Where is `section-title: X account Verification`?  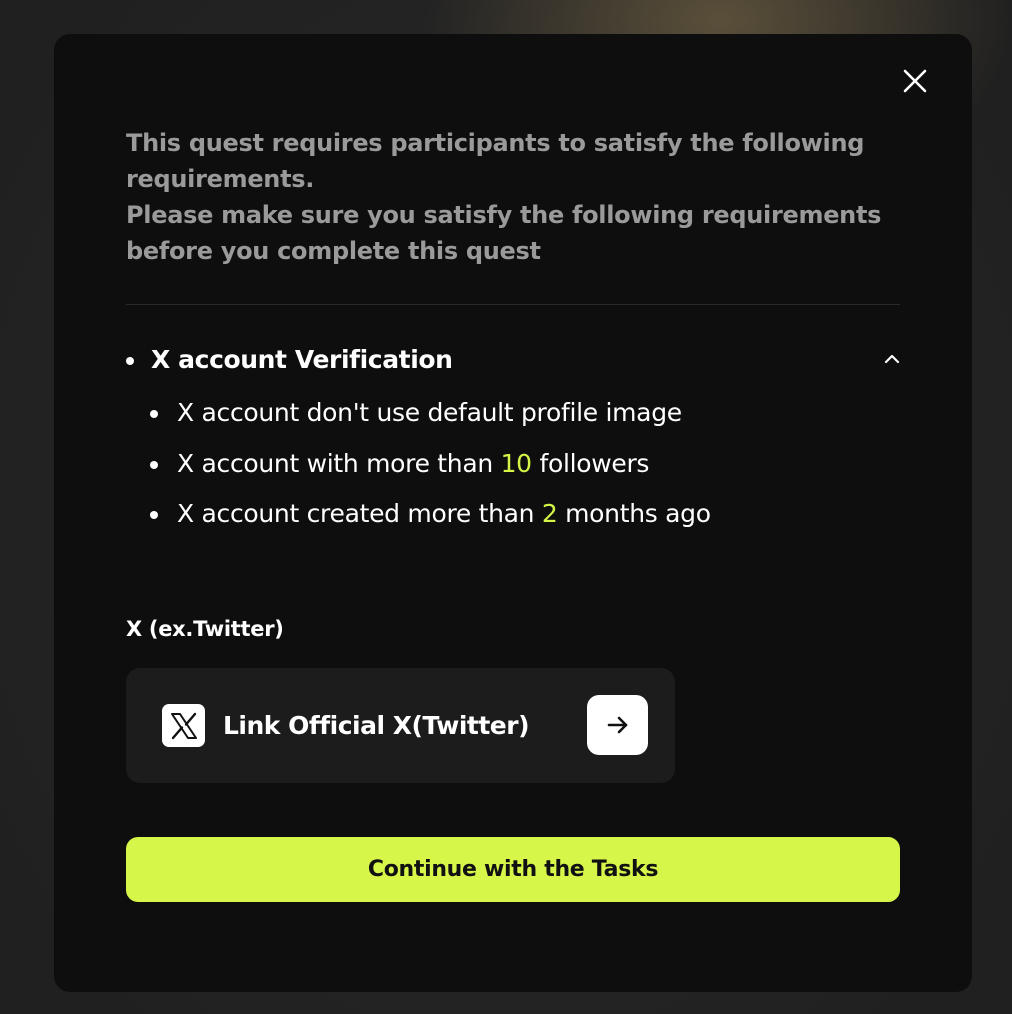
section-title: X account Verification is located at coordinates (302, 359).